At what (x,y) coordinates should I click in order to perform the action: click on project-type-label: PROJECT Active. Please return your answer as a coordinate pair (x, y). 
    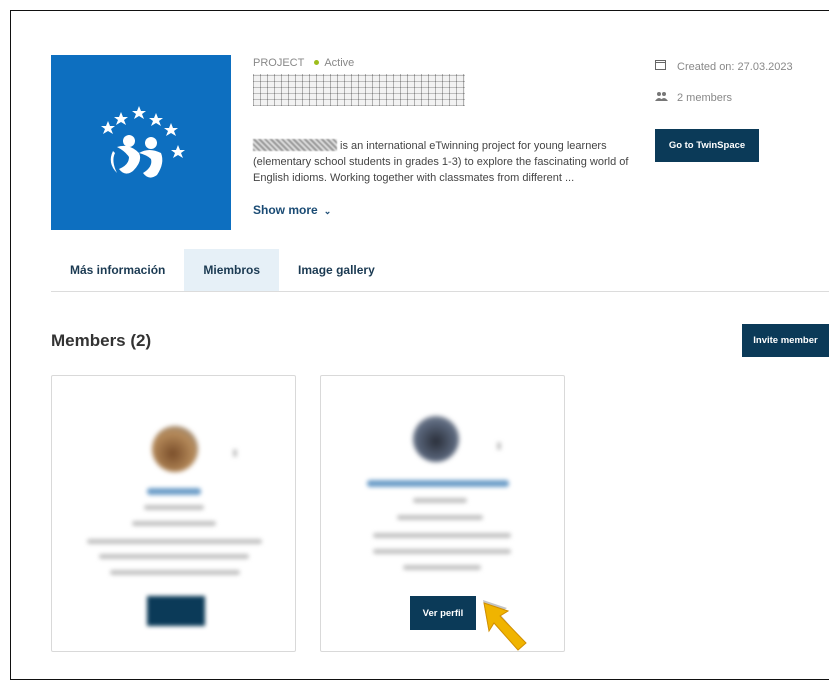
    Looking at the image, I should click on (303, 63).